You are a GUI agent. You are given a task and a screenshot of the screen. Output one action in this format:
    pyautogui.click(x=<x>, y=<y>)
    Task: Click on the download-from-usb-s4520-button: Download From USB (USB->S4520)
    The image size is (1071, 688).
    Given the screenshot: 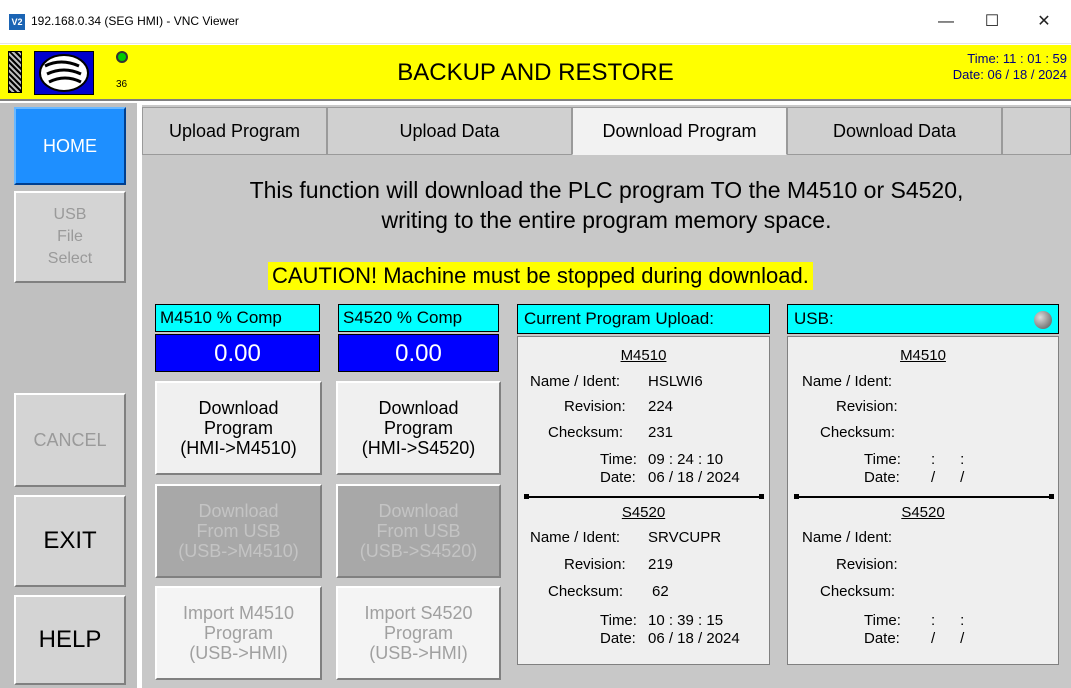 What is the action you would take?
    pyautogui.click(x=418, y=531)
    